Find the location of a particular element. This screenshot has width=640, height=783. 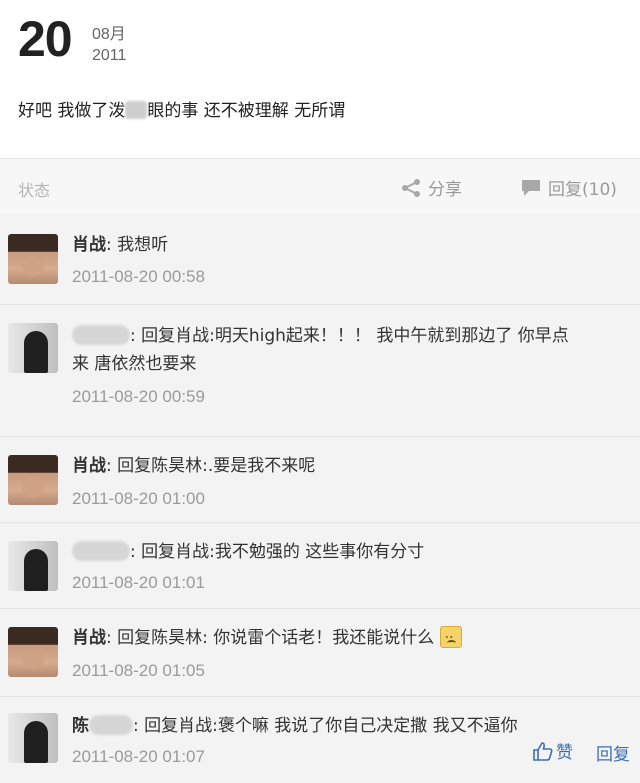

comment-item: 肖战: 回复陈昊林:.要是我不来呢 2011-08-20 01:00 is located at coordinates (320, 479).